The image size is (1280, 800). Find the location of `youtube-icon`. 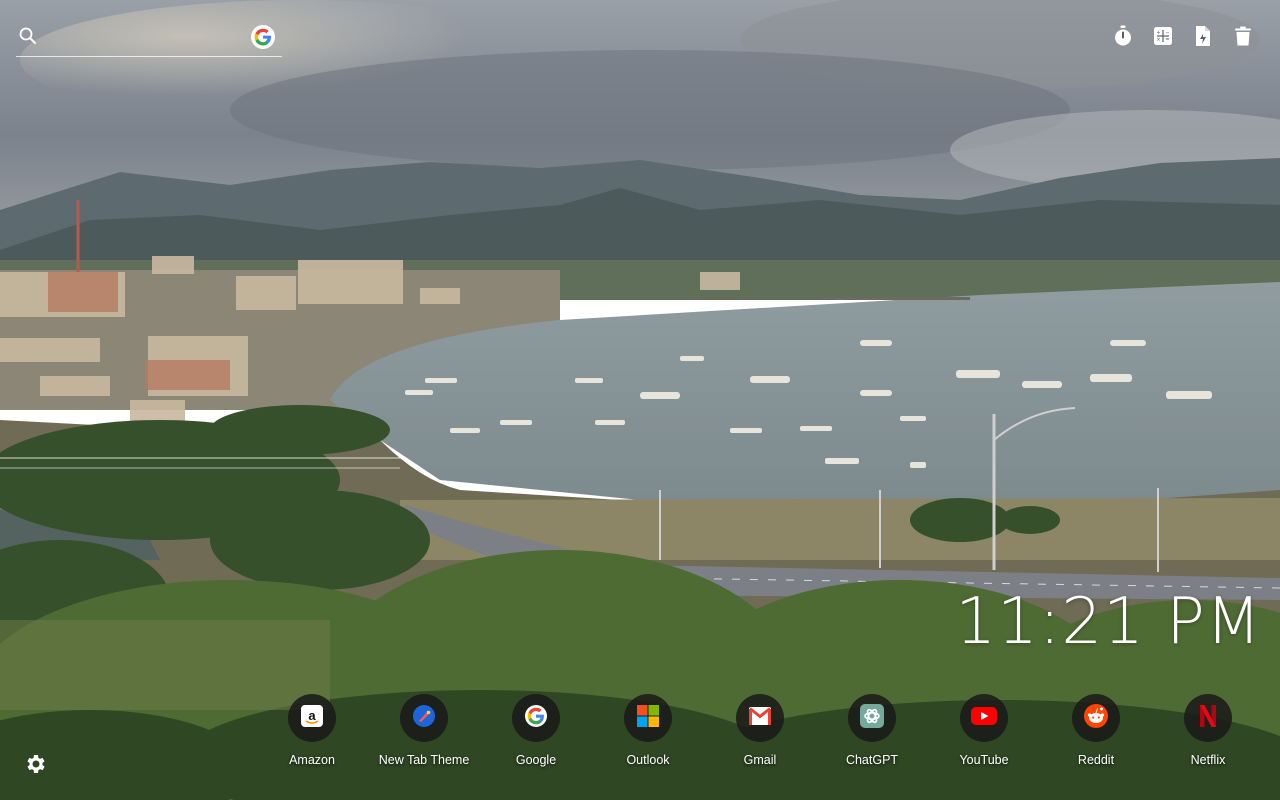

youtube-icon is located at coordinates (984, 718).